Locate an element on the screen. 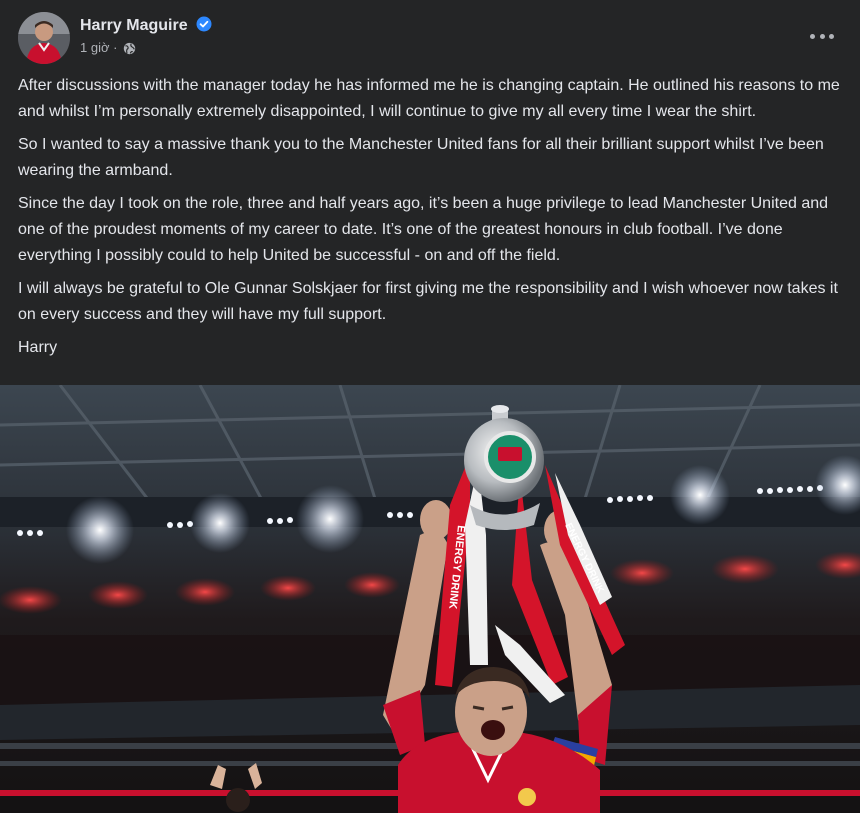 The width and height of the screenshot is (860, 813). avatar is located at coordinates (44, 38).